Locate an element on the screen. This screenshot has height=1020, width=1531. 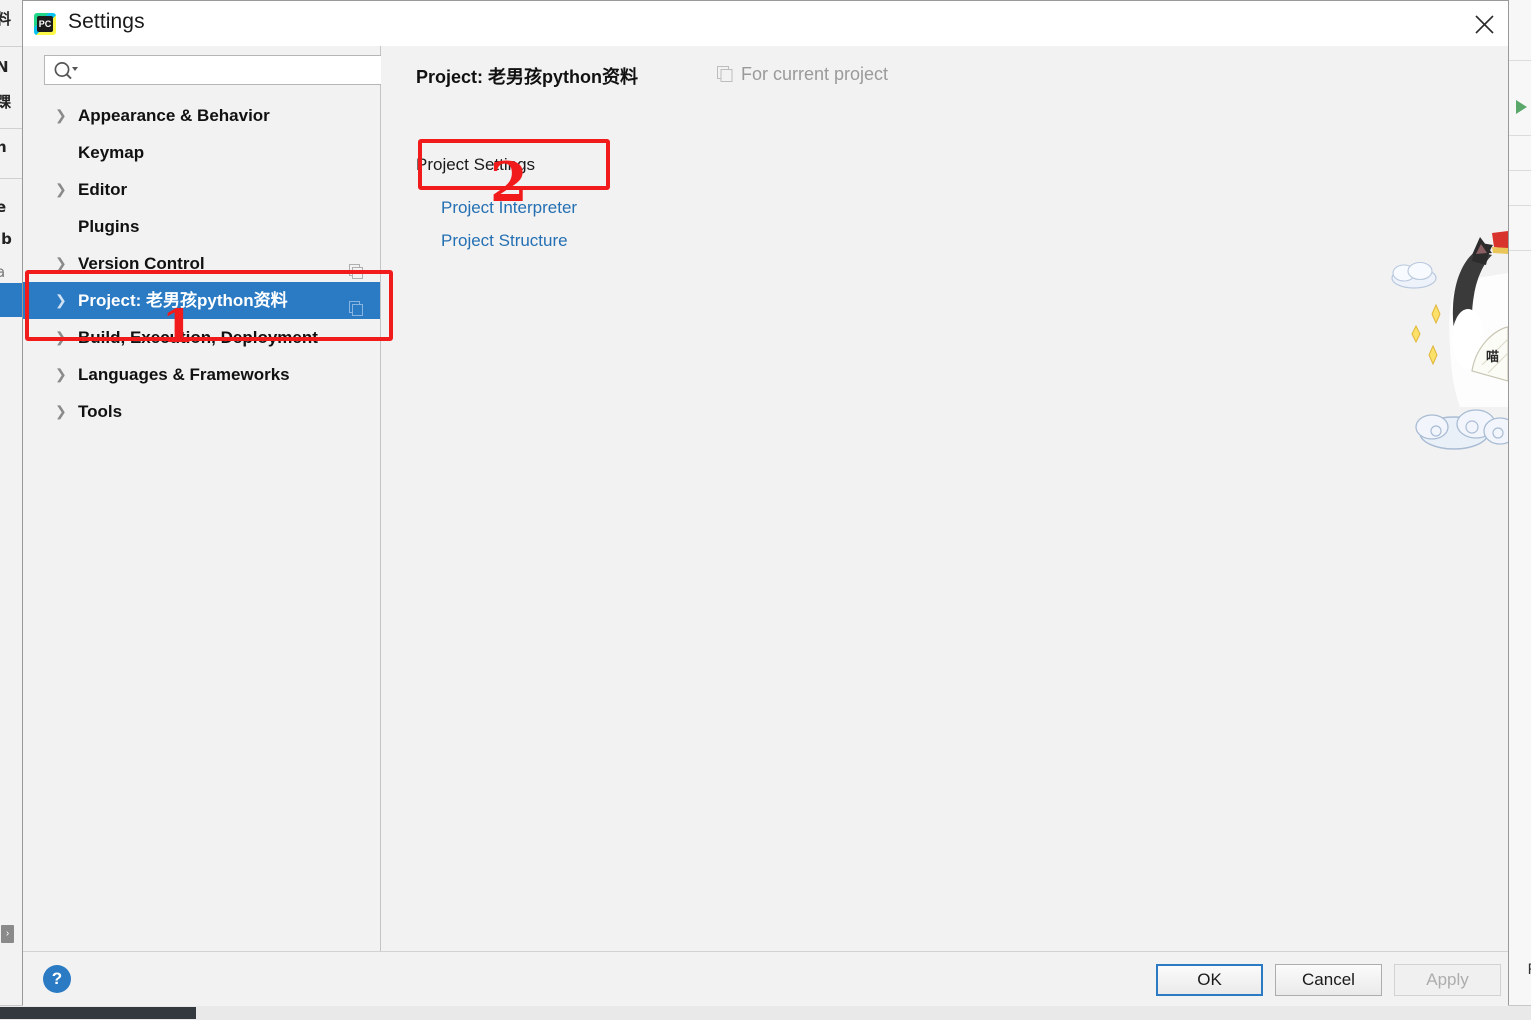
search-input is located at coordinates (233, 71).